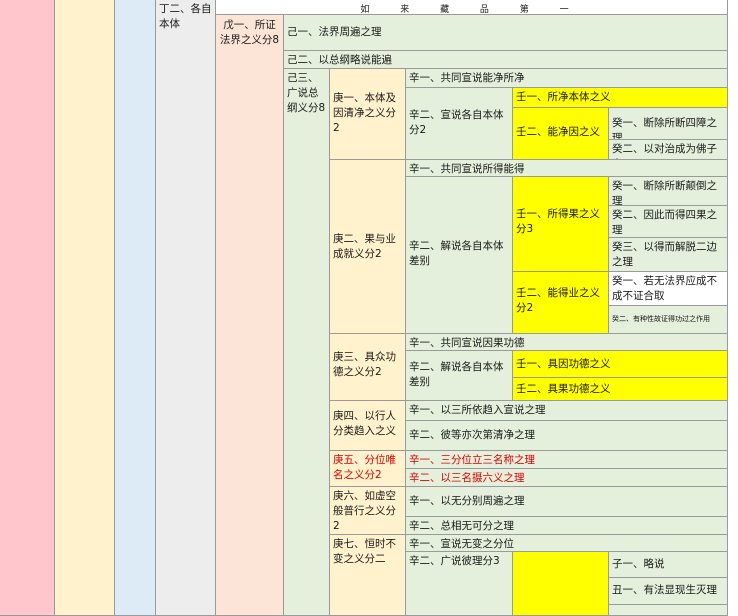 The height and width of the screenshot is (616, 738). What do you see at coordinates (307, 342) in the screenshot?
I see `cell-ji3: 己三、广说总纲义分8` at bounding box center [307, 342].